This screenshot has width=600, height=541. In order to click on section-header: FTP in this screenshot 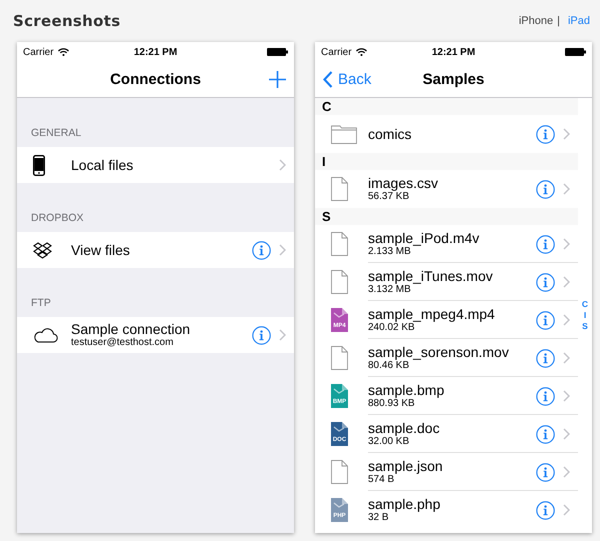, I will do `click(41, 303)`.